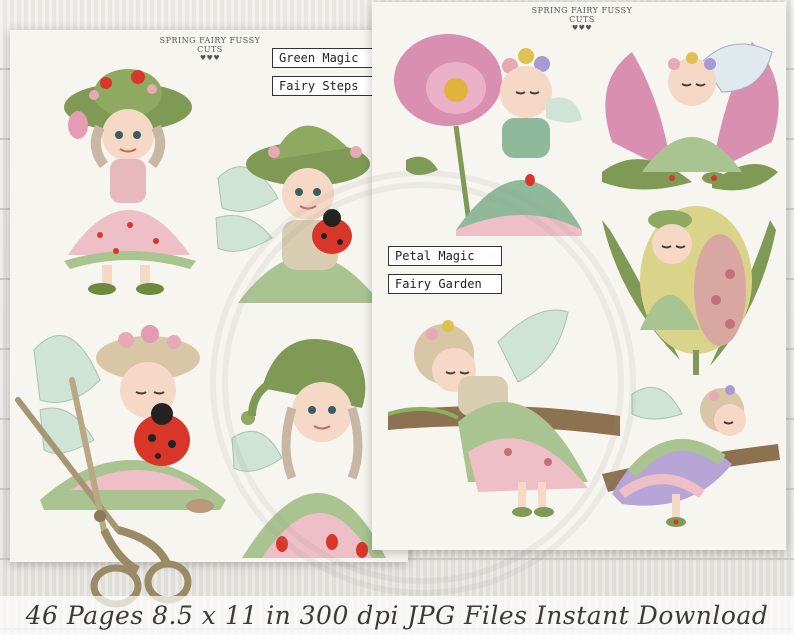 The image size is (794, 635). I want to click on label-fairy-garden: Fairy Garden, so click(445, 284).